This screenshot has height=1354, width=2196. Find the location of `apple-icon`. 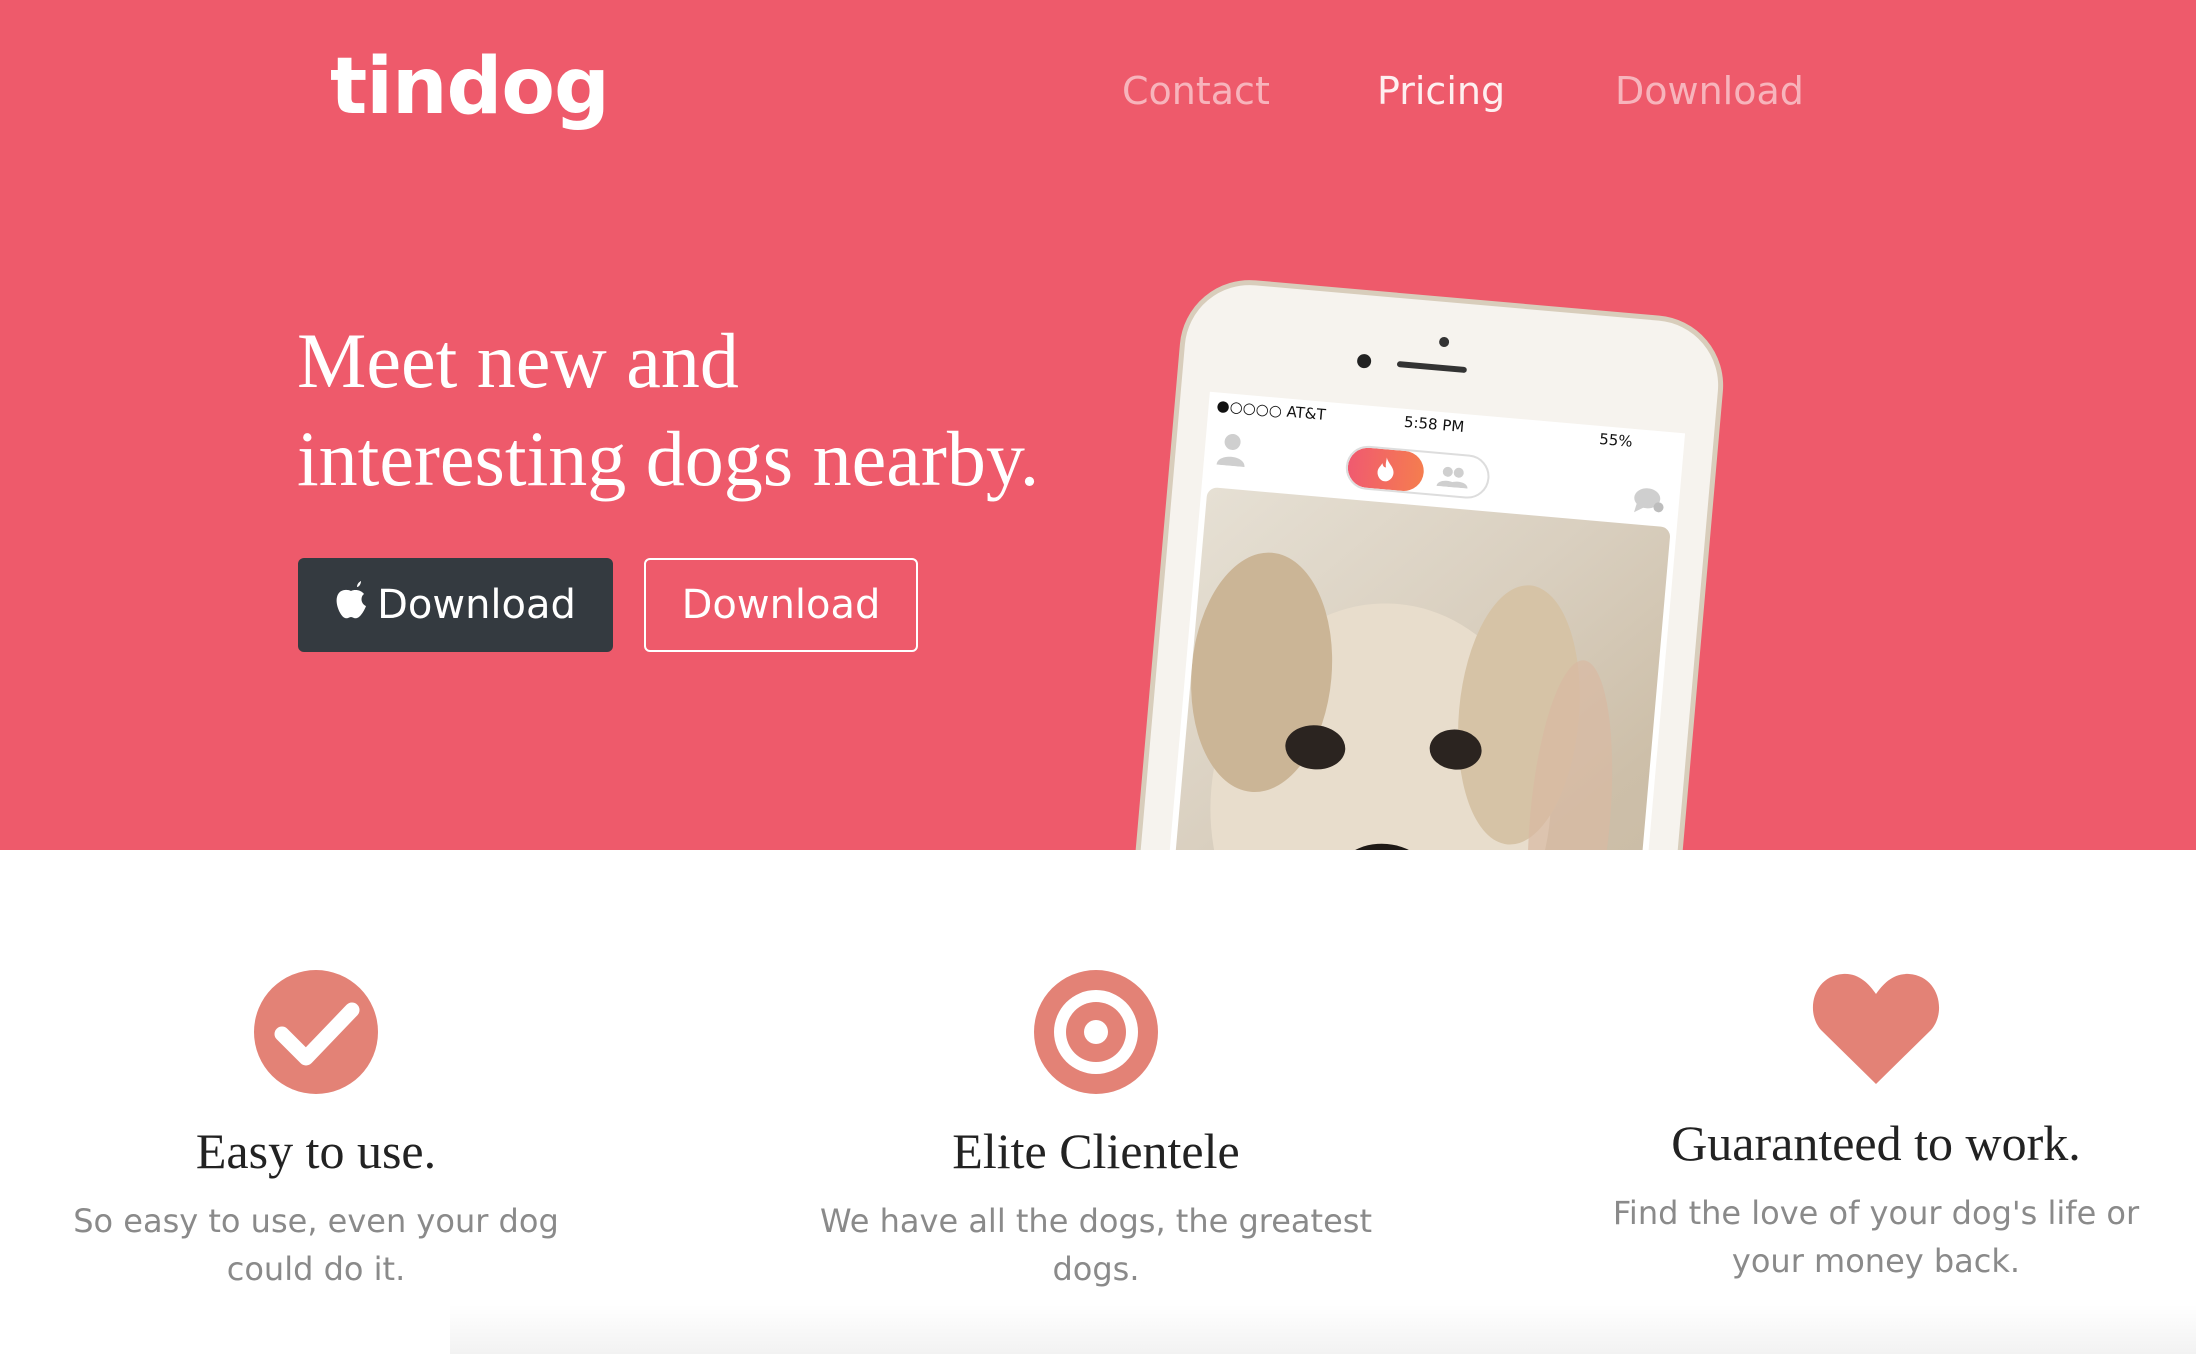

apple-icon is located at coordinates (351, 605).